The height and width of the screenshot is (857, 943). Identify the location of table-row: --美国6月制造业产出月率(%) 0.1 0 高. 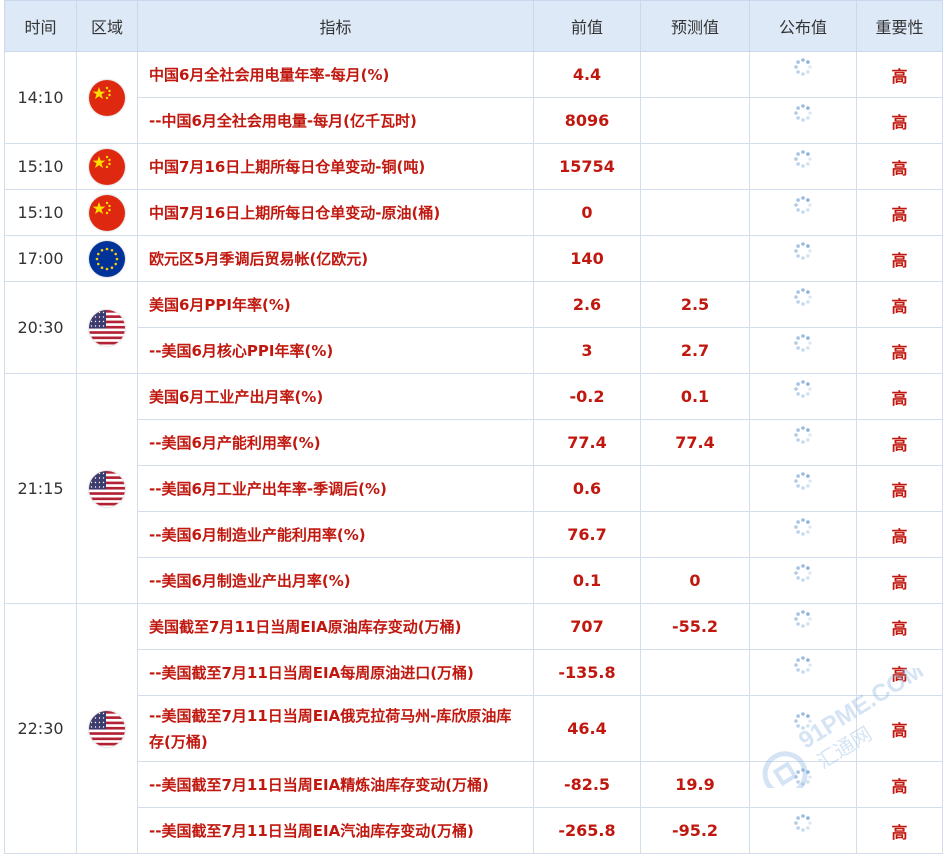
(474, 580).